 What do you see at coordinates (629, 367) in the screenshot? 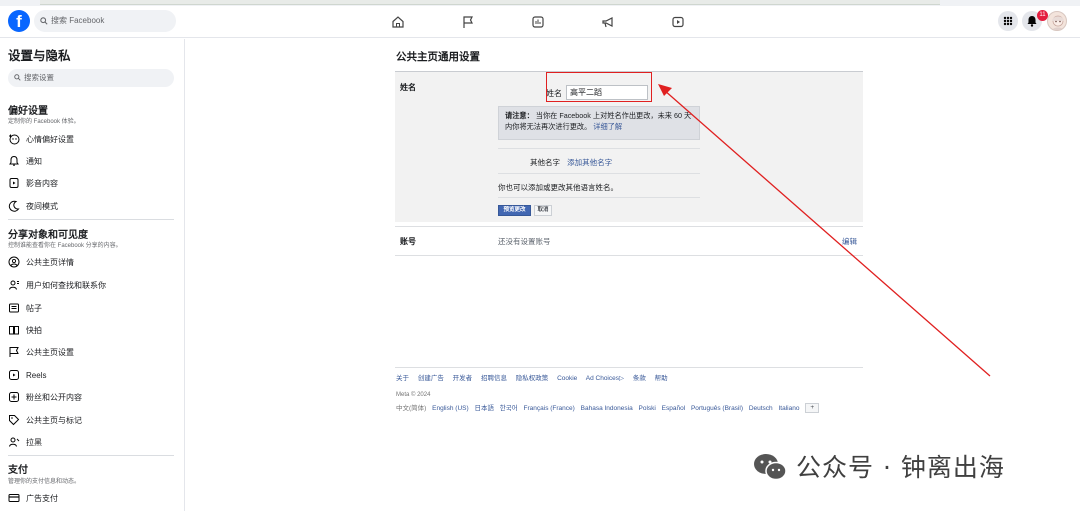
I see `footer-divider` at bounding box center [629, 367].